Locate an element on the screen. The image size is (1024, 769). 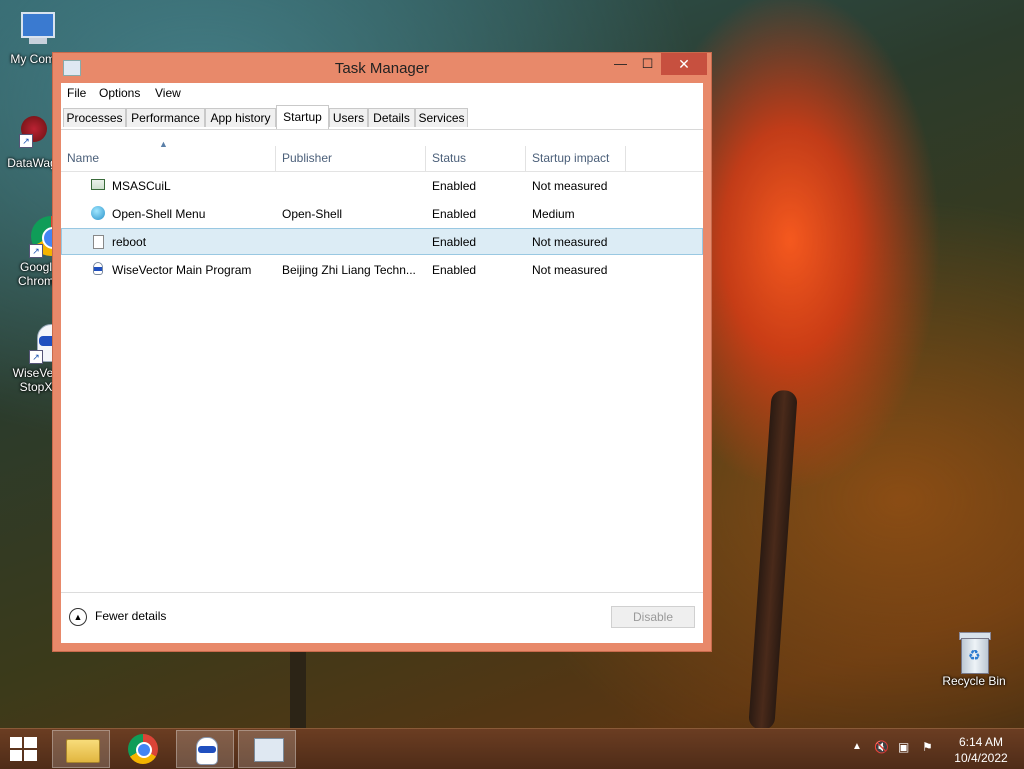
maximize-button: ☐ is located at coordinates (647, 64).